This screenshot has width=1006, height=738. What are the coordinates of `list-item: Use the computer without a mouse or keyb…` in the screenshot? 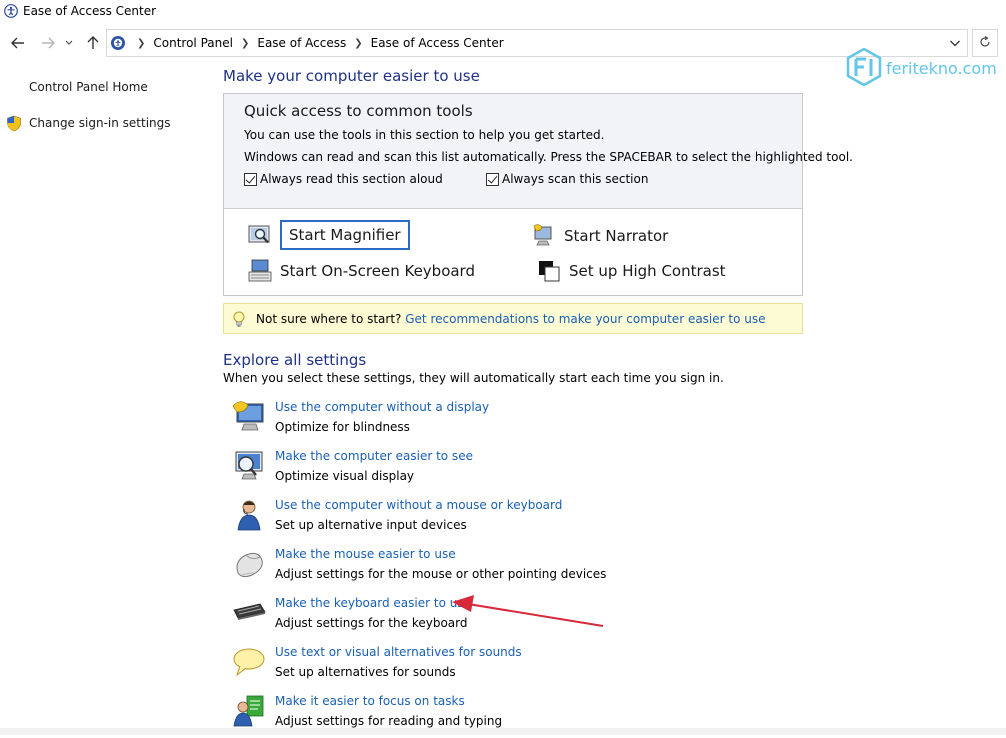 It's located at (442, 520).